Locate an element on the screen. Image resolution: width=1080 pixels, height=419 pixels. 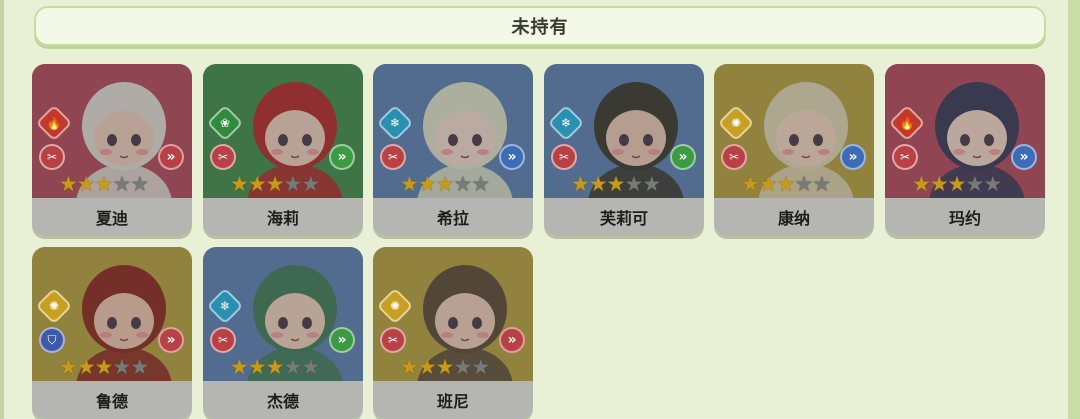
character-card: ✺ ⛉» ★ ★ ★ ★ ★ 鲁德 is located at coordinates (112, 333).